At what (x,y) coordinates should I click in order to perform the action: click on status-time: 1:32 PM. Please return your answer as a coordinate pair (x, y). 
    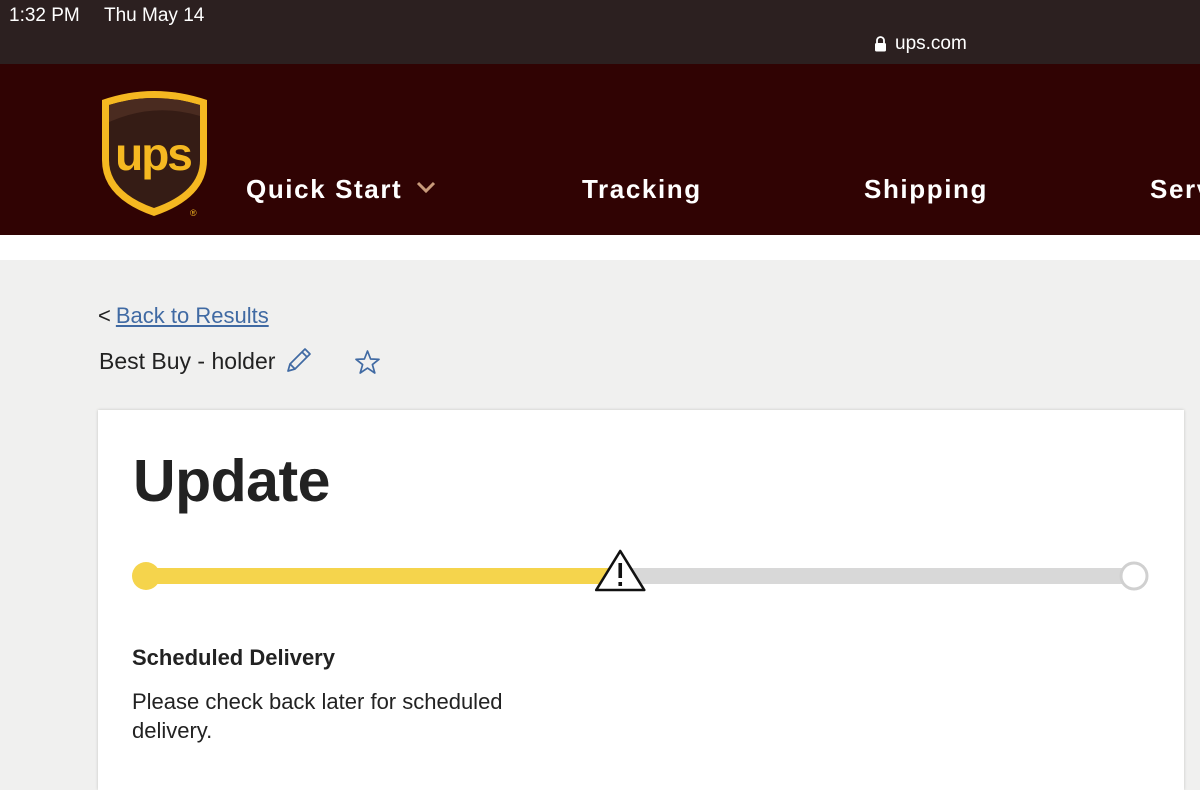
    Looking at the image, I should click on (44, 15).